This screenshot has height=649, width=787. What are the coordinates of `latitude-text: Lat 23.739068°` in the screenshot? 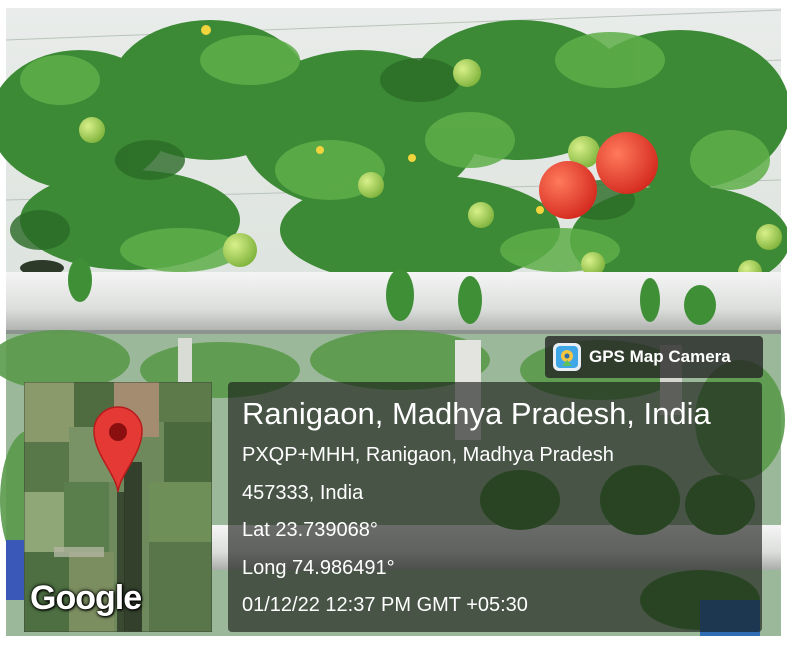 It's located at (310, 530).